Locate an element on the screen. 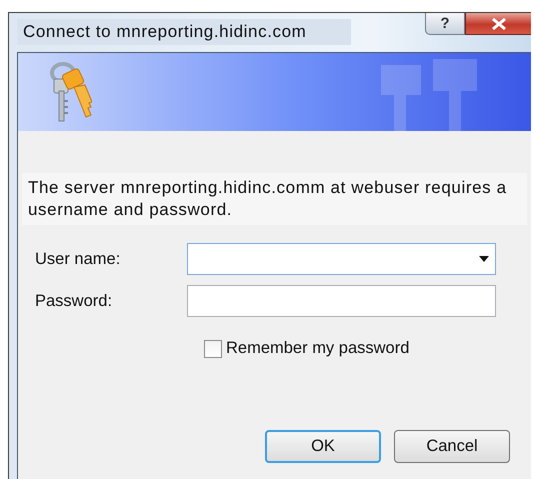 The image size is (533, 479). password-field is located at coordinates (341, 301).